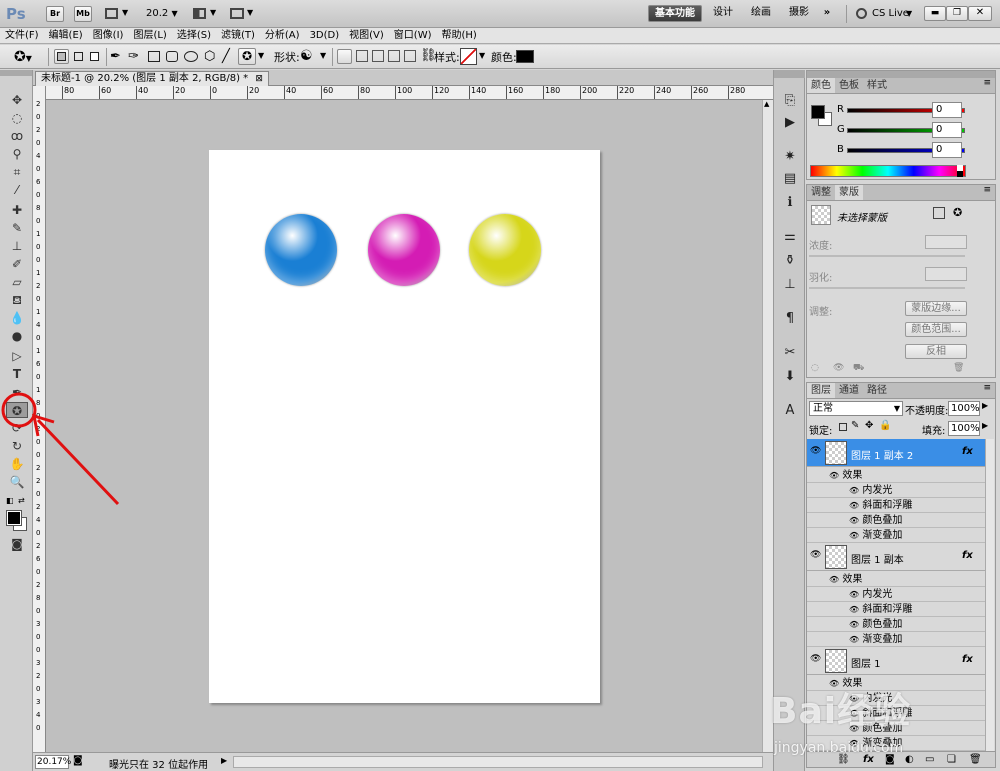  What do you see at coordinates (14, 518) in the screenshot?
I see `foreground-color-swatch` at bounding box center [14, 518].